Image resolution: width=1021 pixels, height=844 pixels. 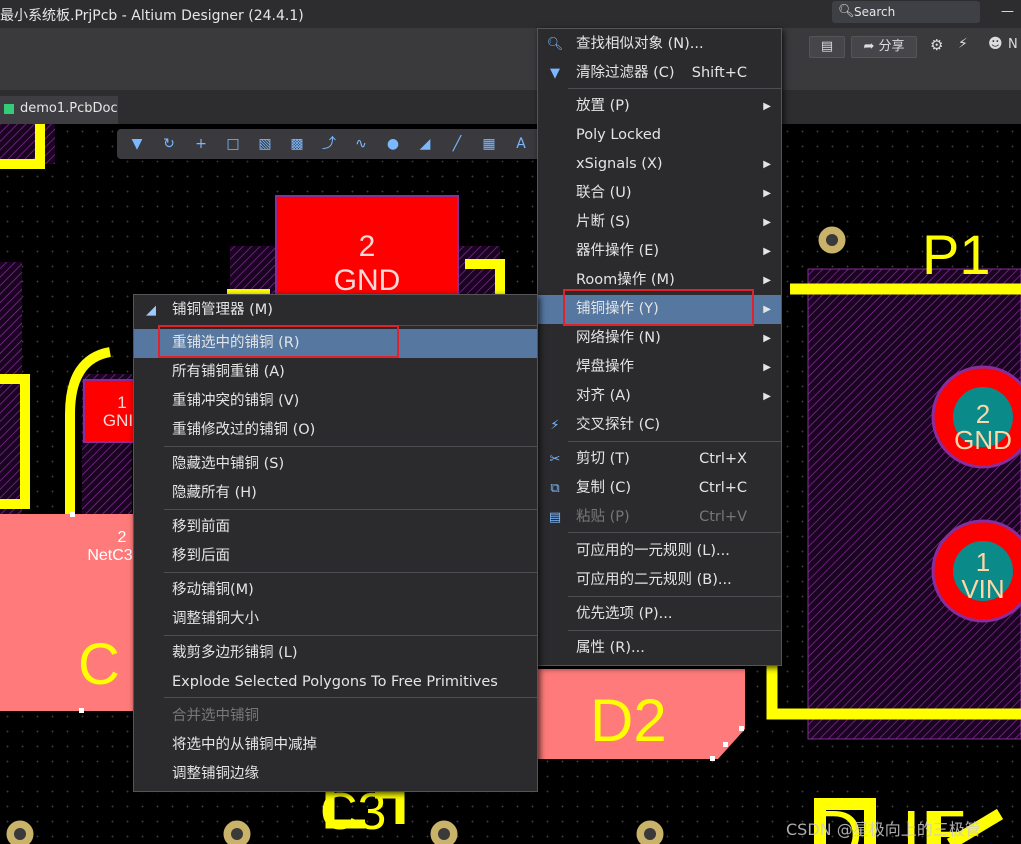 I want to click on designator-c: C, so click(x=99, y=664).